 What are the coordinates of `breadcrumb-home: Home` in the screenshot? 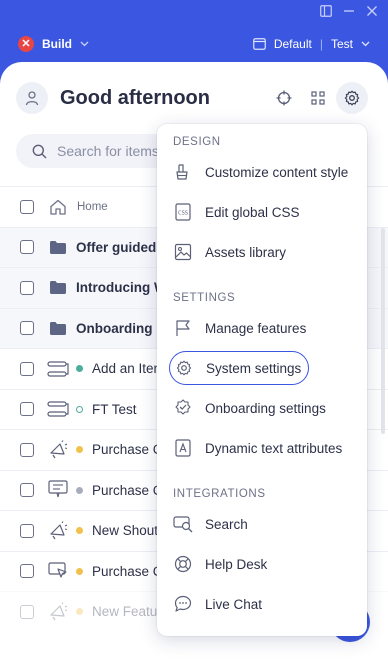 It's located at (92, 207).